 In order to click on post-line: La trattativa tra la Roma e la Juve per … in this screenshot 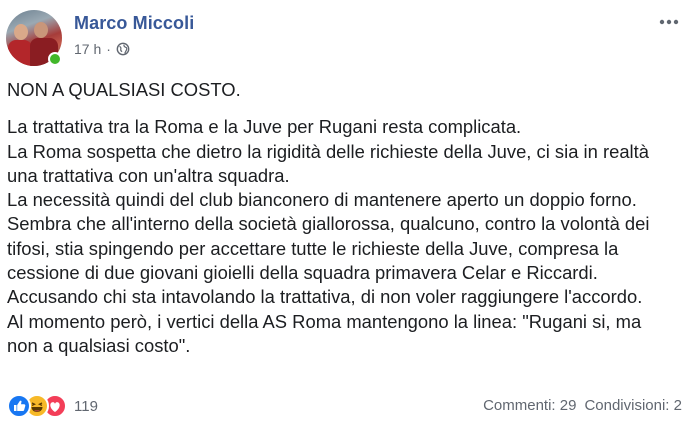, I will do `click(264, 127)`.